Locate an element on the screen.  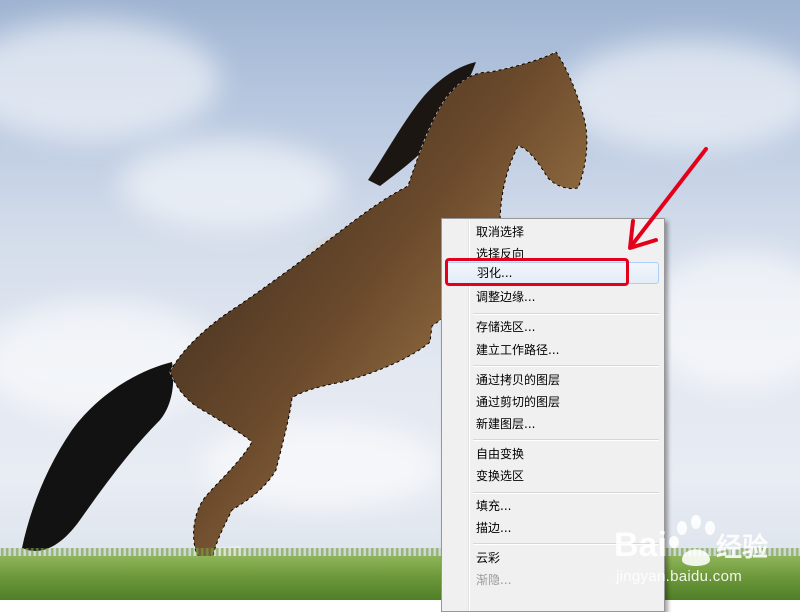
svg-text: Bai is located at coordinates (640, 545).